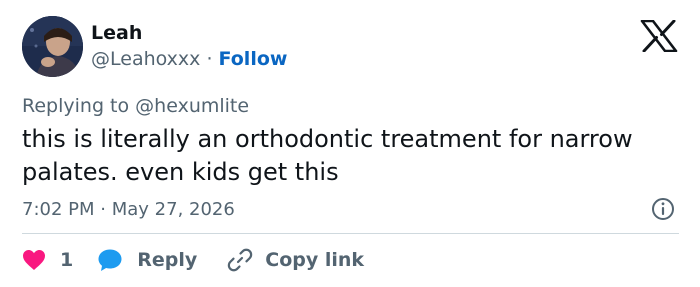 The height and width of the screenshot is (287, 700). What do you see at coordinates (67, 260) in the screenshot?
I see `like-count: 1` at bounding box center [67, 260].